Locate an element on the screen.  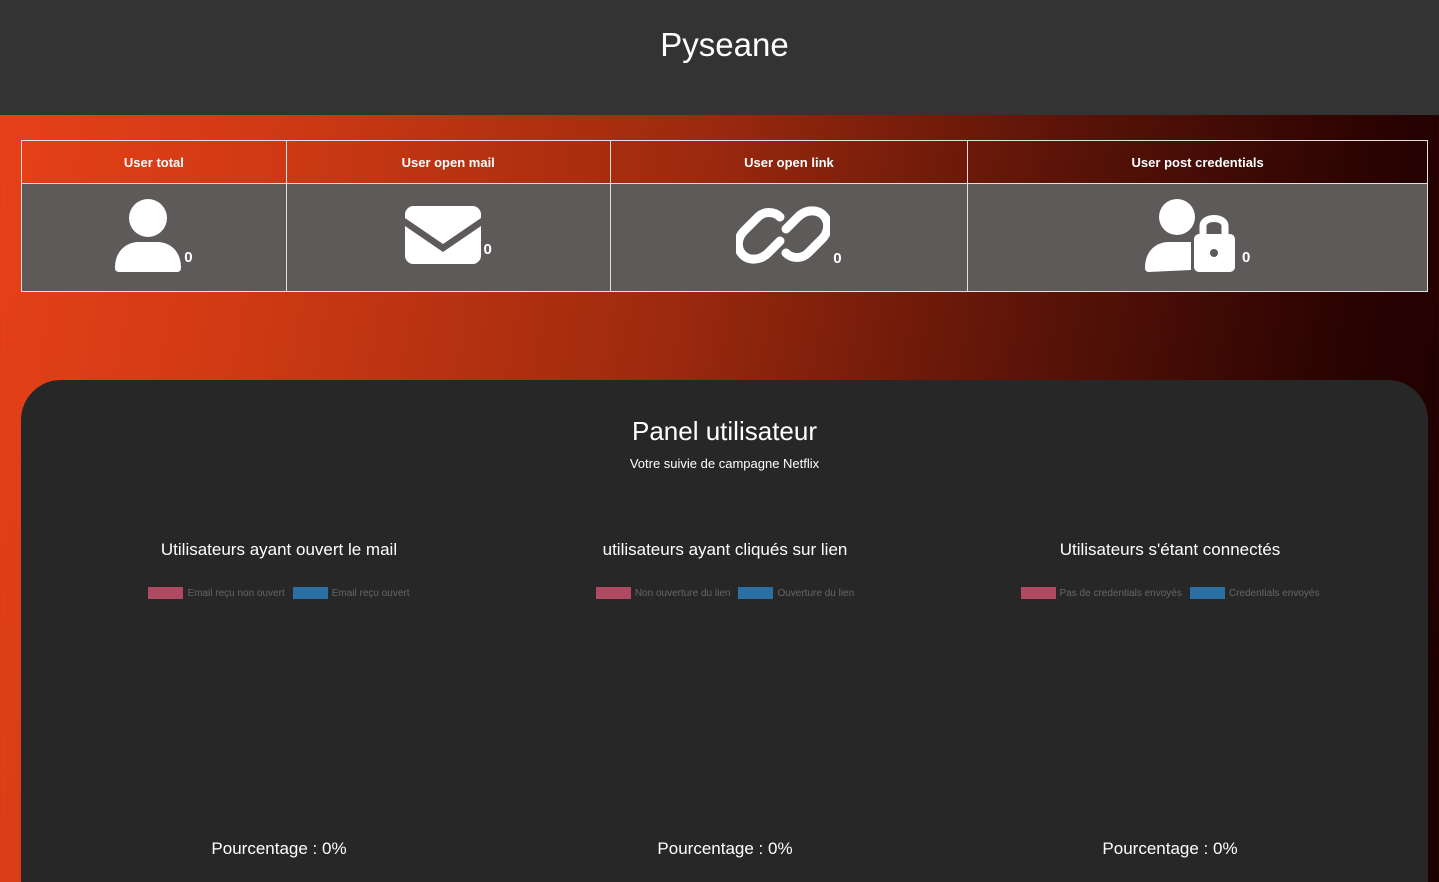
user-lock-icon is located at coordinates (1189, 235).